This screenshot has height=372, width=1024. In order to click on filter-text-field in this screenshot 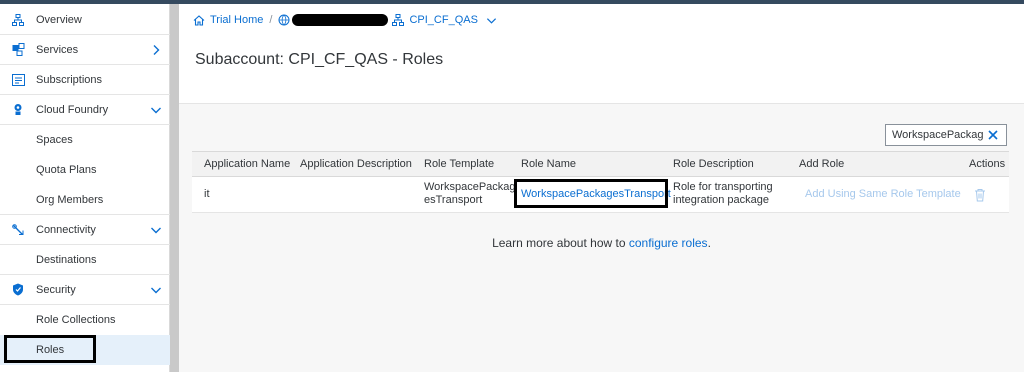, I will do `click(940, 135)`.